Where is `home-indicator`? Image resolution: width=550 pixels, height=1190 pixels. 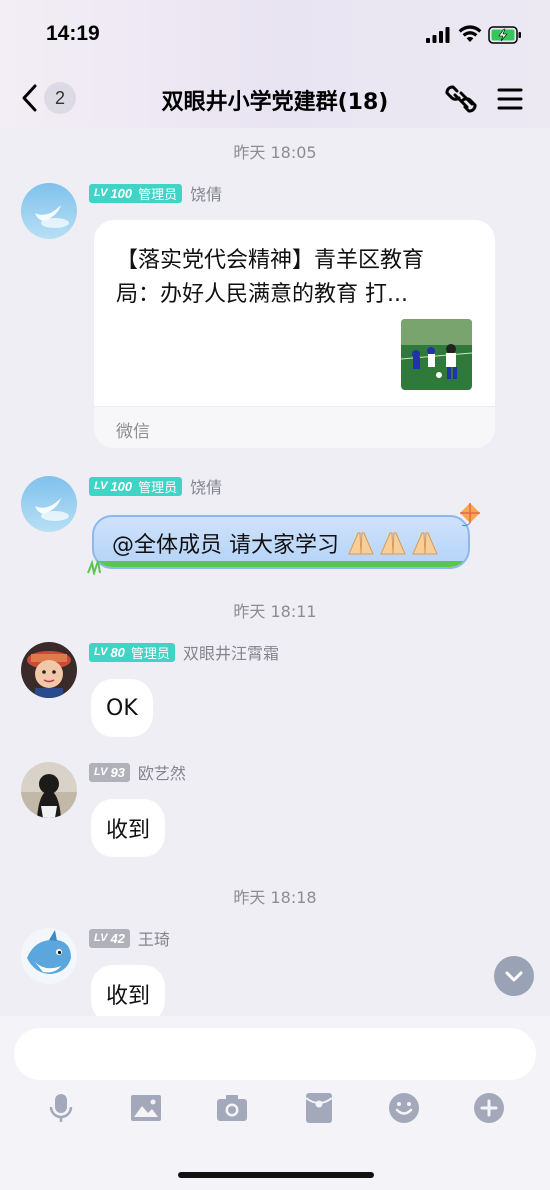
home-indicator is located at coordinates (276, 1175).